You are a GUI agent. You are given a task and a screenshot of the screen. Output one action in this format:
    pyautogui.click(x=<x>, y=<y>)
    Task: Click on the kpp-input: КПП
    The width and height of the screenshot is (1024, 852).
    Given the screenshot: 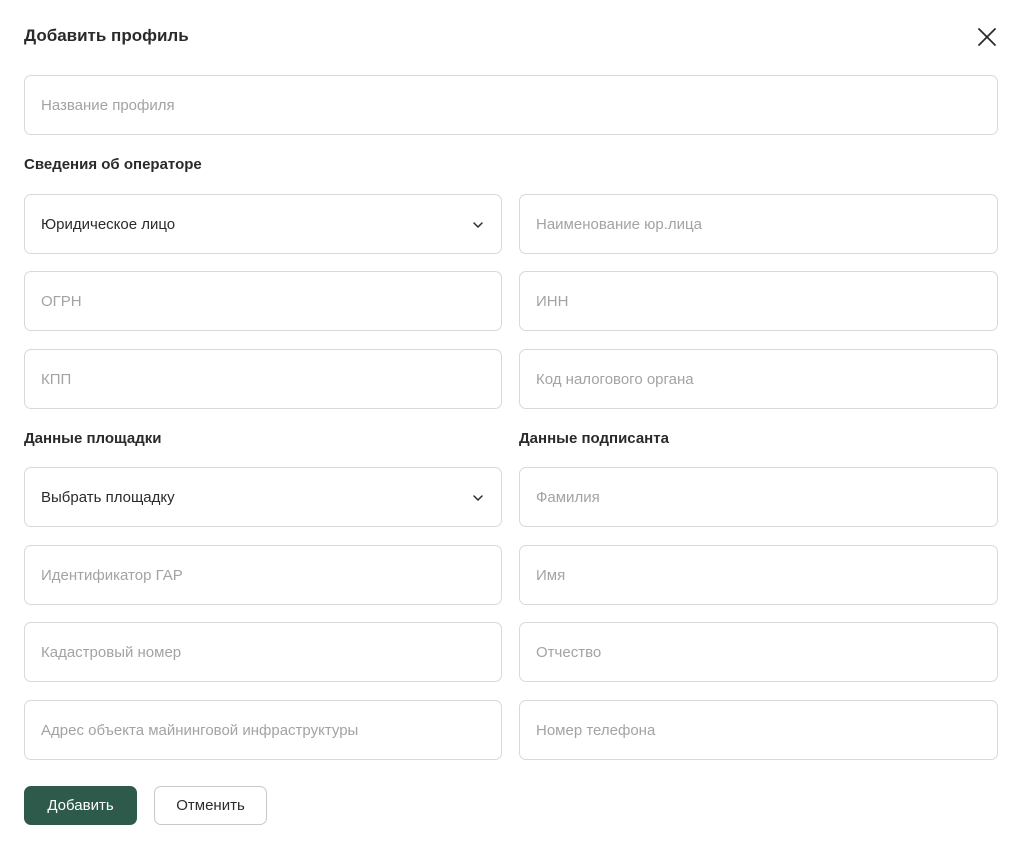 What is the action you would take?
    pyautogui.click(x=263, y=379)
    